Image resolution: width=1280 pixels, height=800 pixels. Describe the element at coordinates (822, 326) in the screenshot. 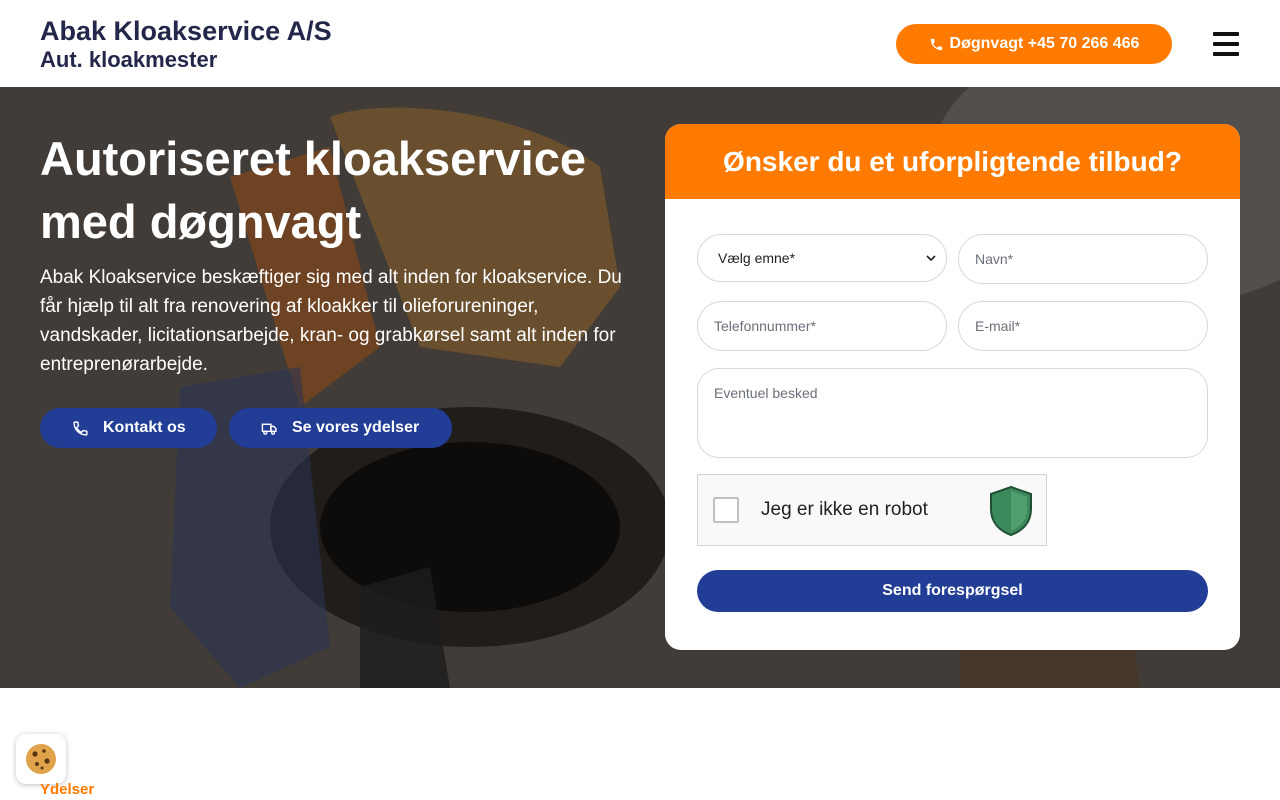

I see `phone-input: Telefonnummer*` at that location.